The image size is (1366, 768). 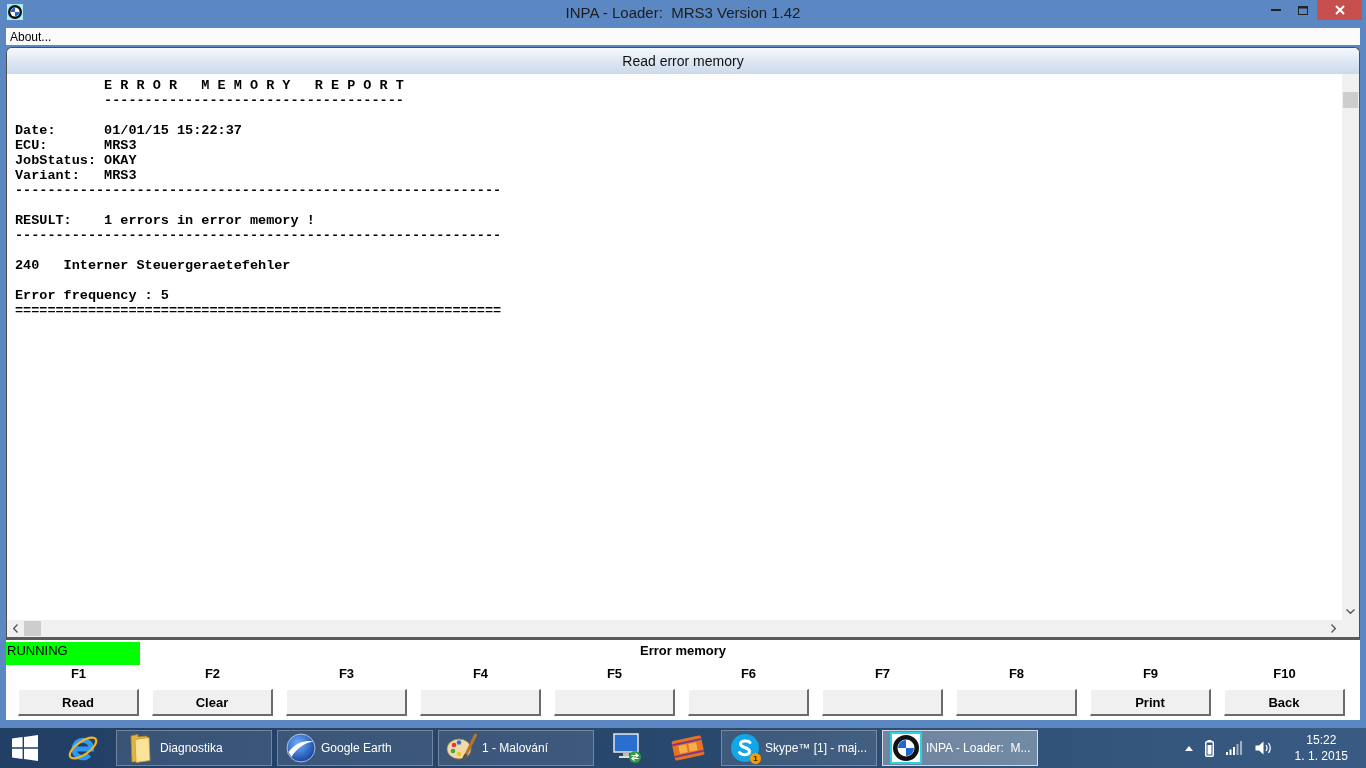 I want to click on error-text: Interner Steuergeraetefehler, so click(x=177, y=265).